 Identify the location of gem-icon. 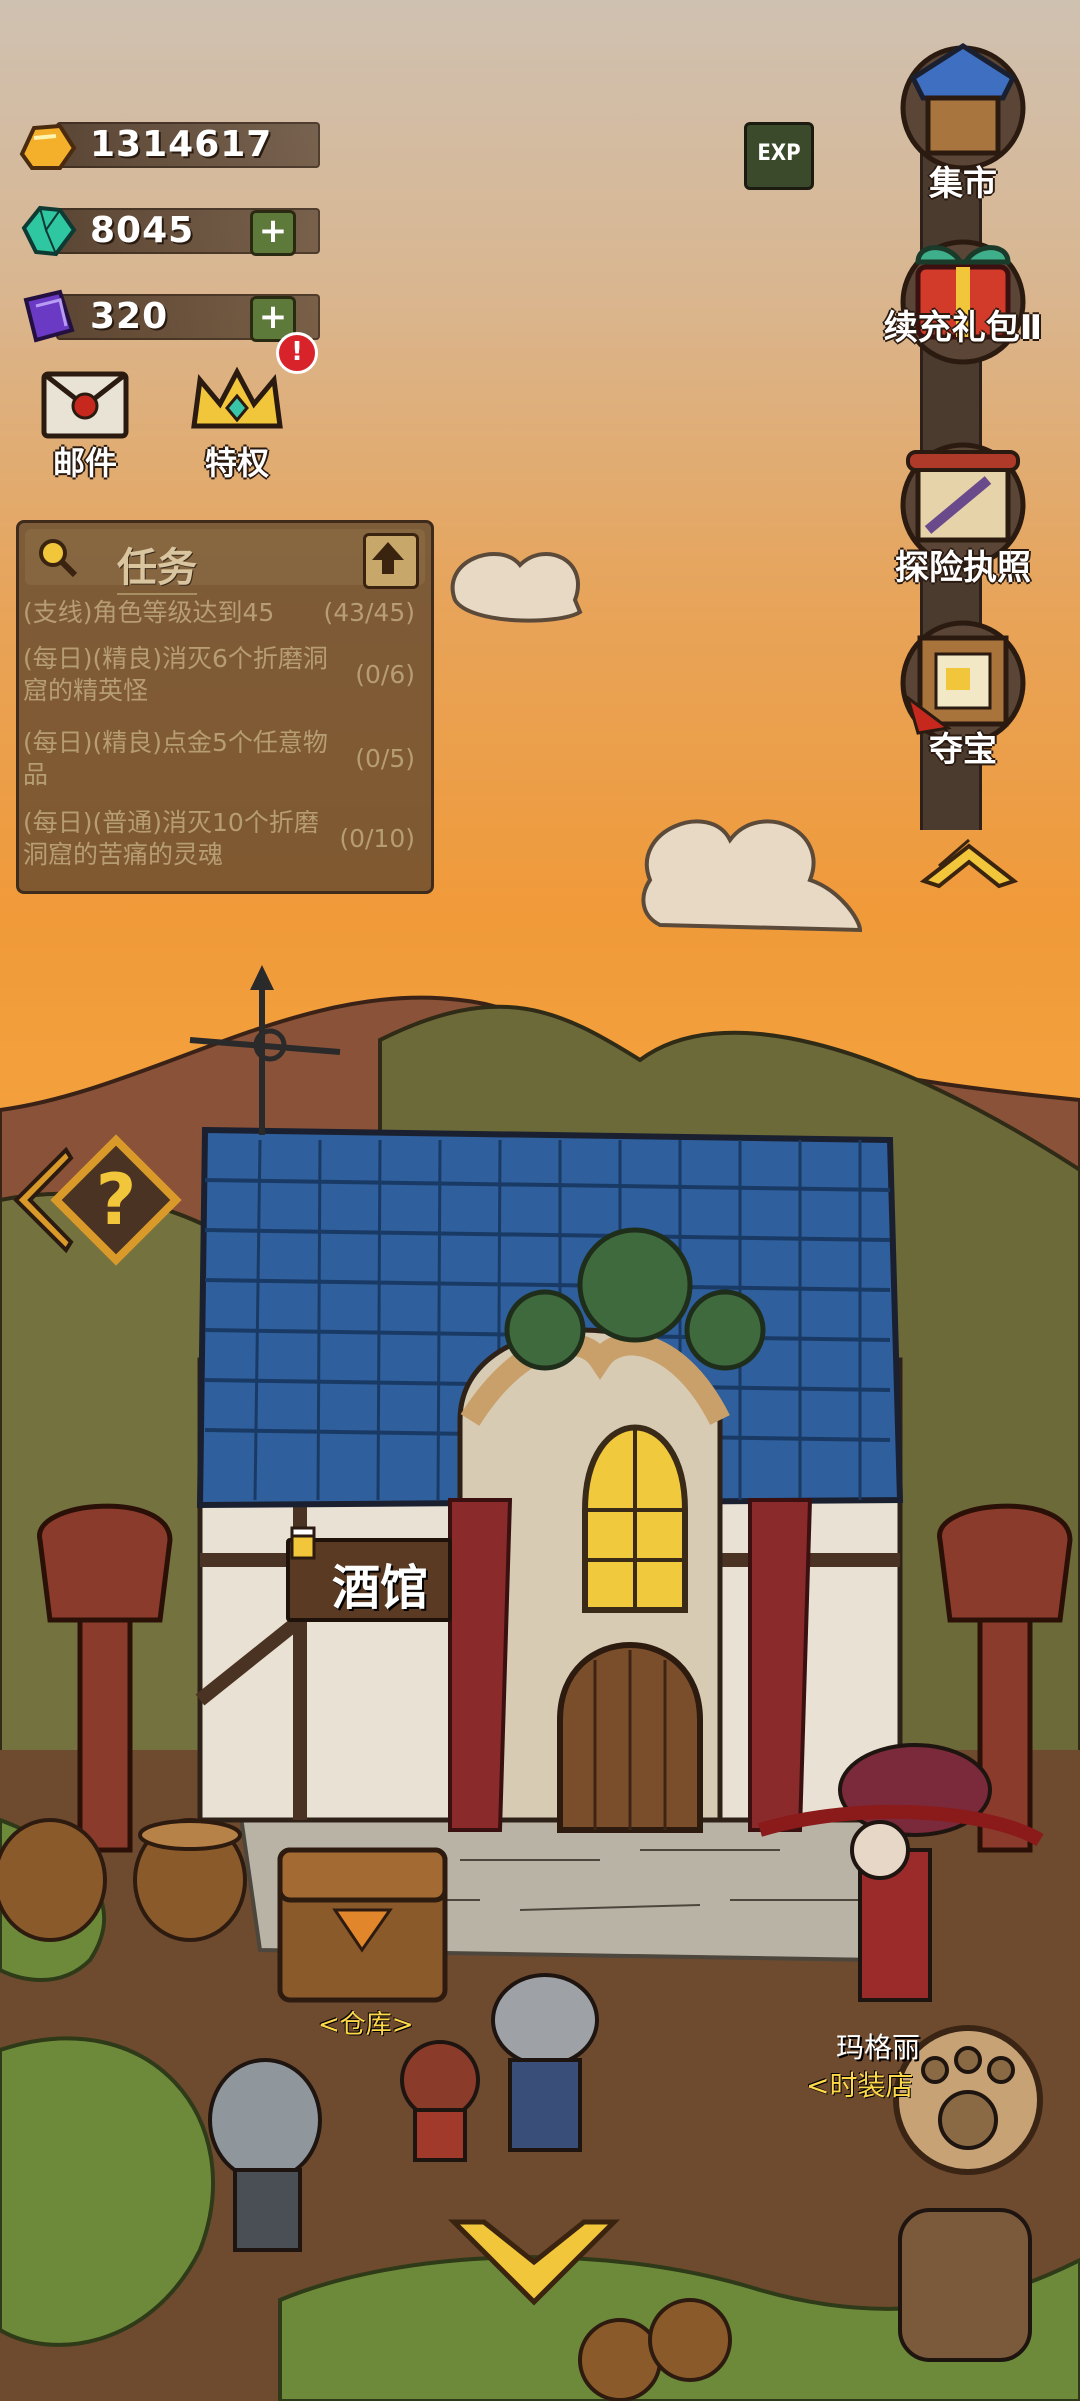
(48, 230).